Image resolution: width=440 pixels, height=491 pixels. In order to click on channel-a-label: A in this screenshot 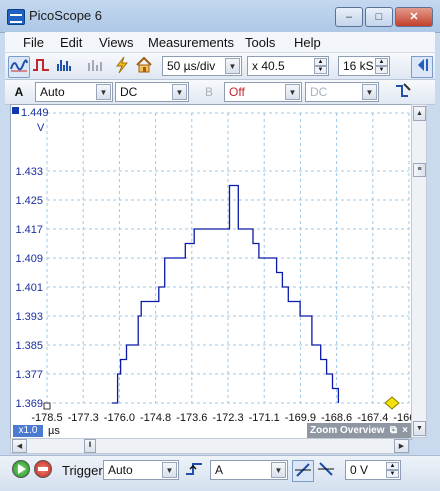, I will do `click(19, 92)`.